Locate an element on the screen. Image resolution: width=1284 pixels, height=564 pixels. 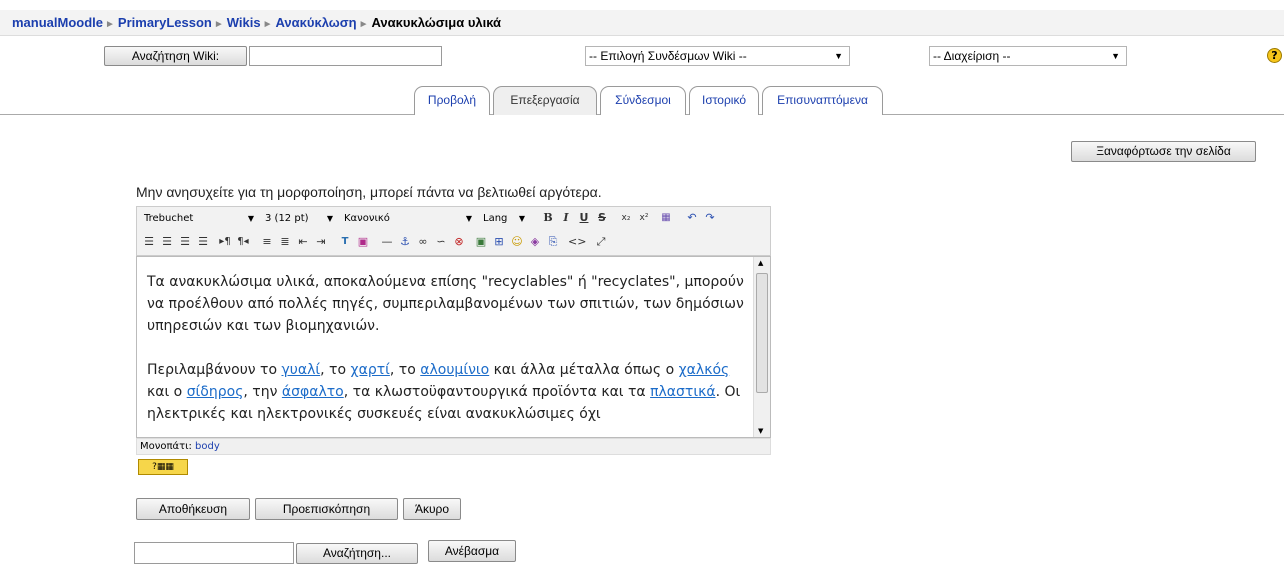
tab-history: Ιστορικό is located at coordinates (724, 100).